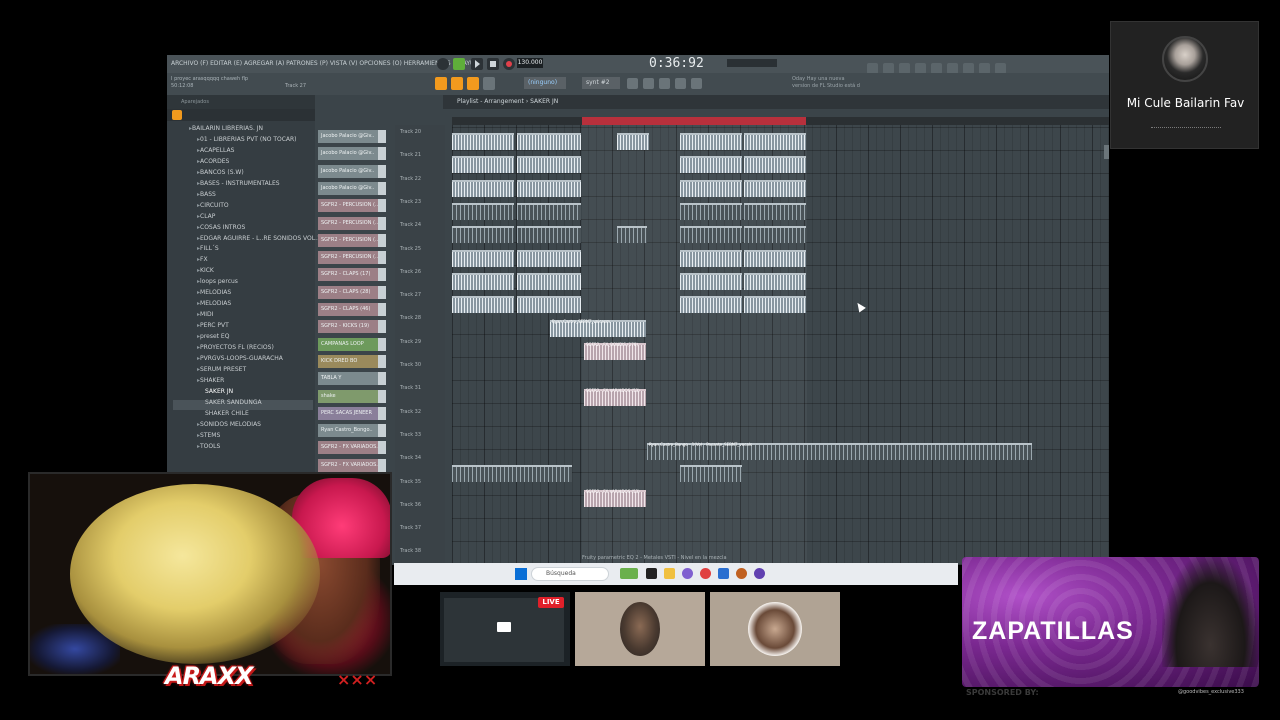 The width and height of the screenshot is (1280, 720). Describe the element at coordinates (221, 227) in the screenshot. I see `browser-item: COSAS INTROS` at that location.